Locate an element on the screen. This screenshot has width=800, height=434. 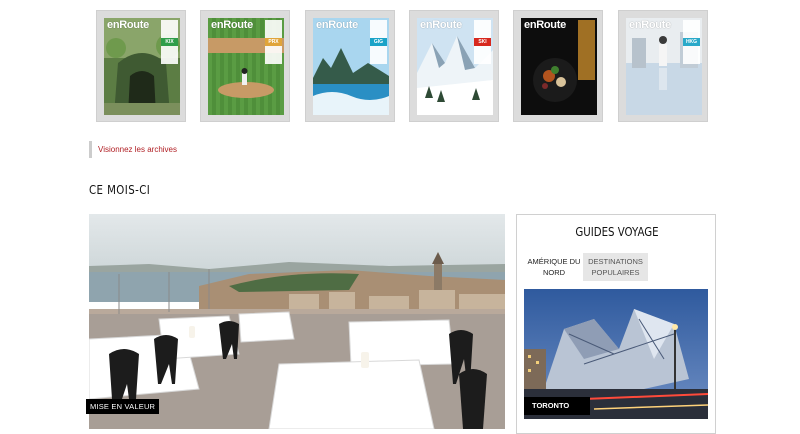
cover-code: PRX is located at coordinates (273, 42).